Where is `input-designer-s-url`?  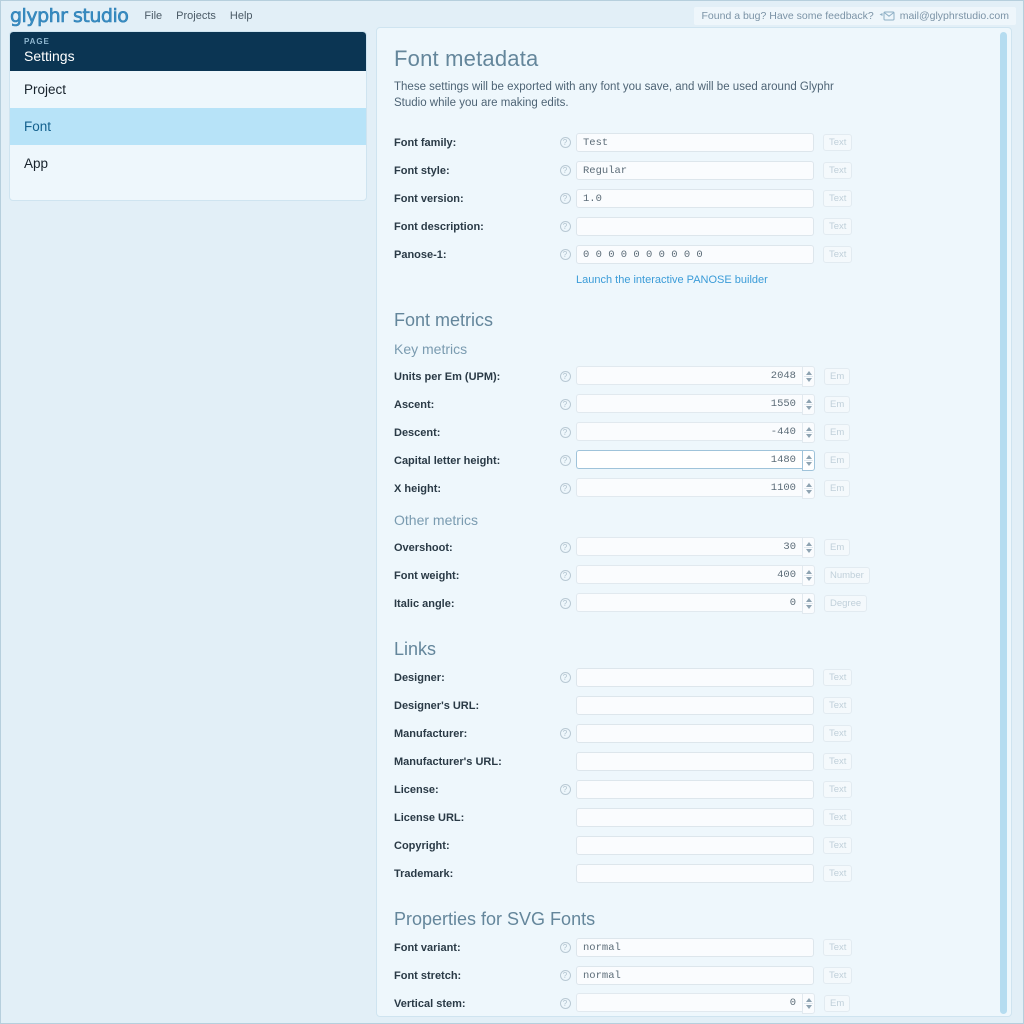
input-designer-s-url is located at coordinates (695, 705).